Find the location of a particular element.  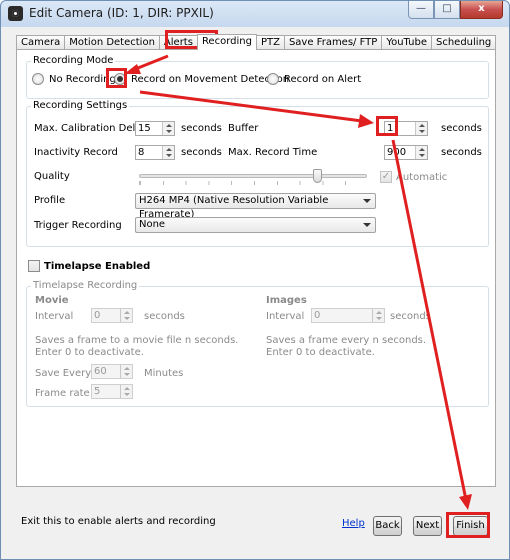

record-on-movement-radio: Record on Movement Detection is located at coordinates (201, 79).